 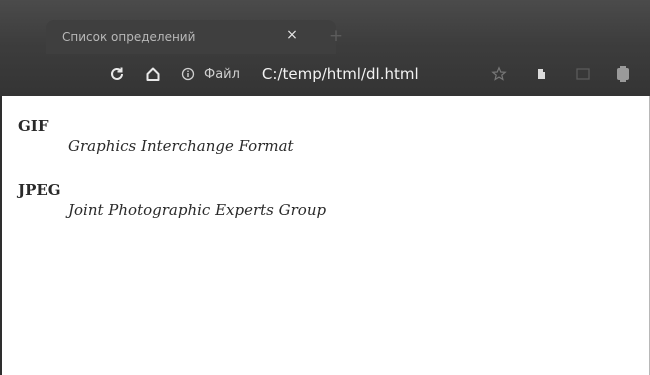 What do you see at coordinates (623, 74) in the screenshot?
I see `profile-icon` at bounding box center [623, 74].